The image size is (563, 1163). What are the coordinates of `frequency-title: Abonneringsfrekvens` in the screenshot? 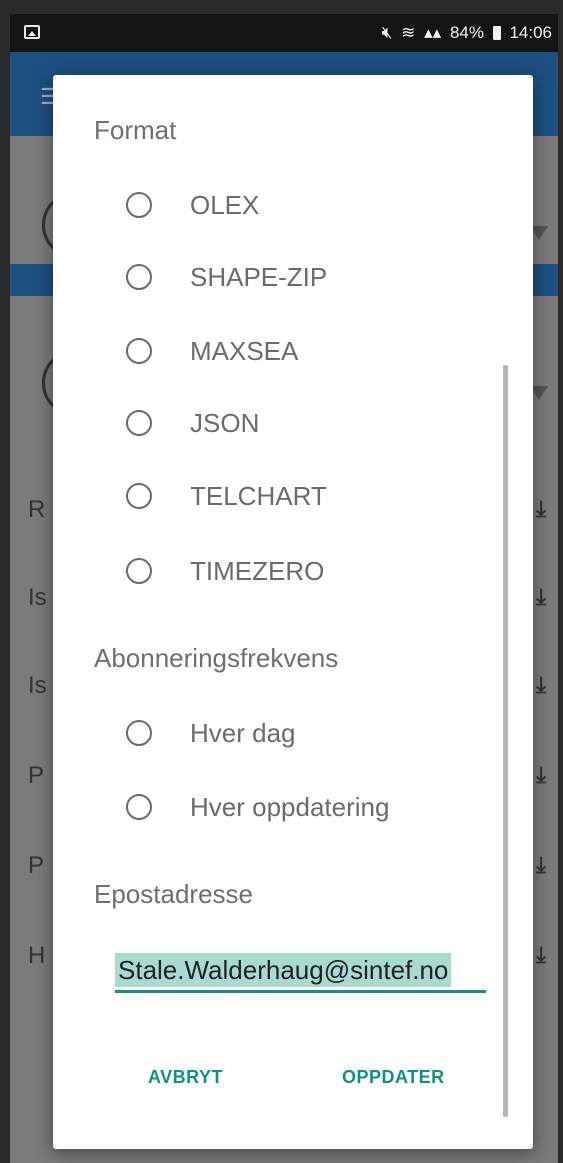 It's located at (216, 658).